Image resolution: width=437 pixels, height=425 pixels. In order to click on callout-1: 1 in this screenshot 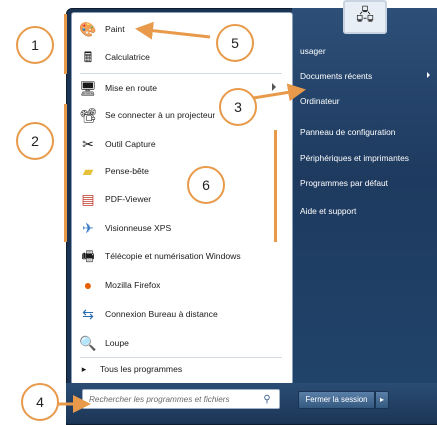, I will do `click(35, 45)`.